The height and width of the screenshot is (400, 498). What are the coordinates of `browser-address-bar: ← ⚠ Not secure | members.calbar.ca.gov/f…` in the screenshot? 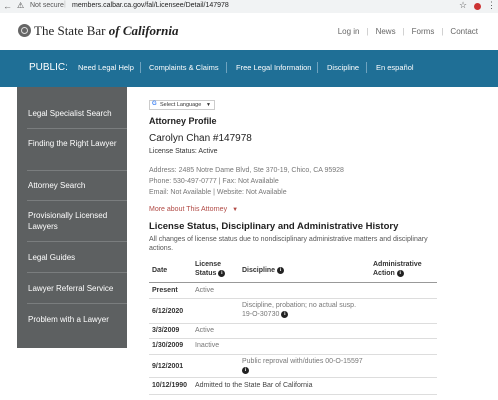 It's located at (249, 7).